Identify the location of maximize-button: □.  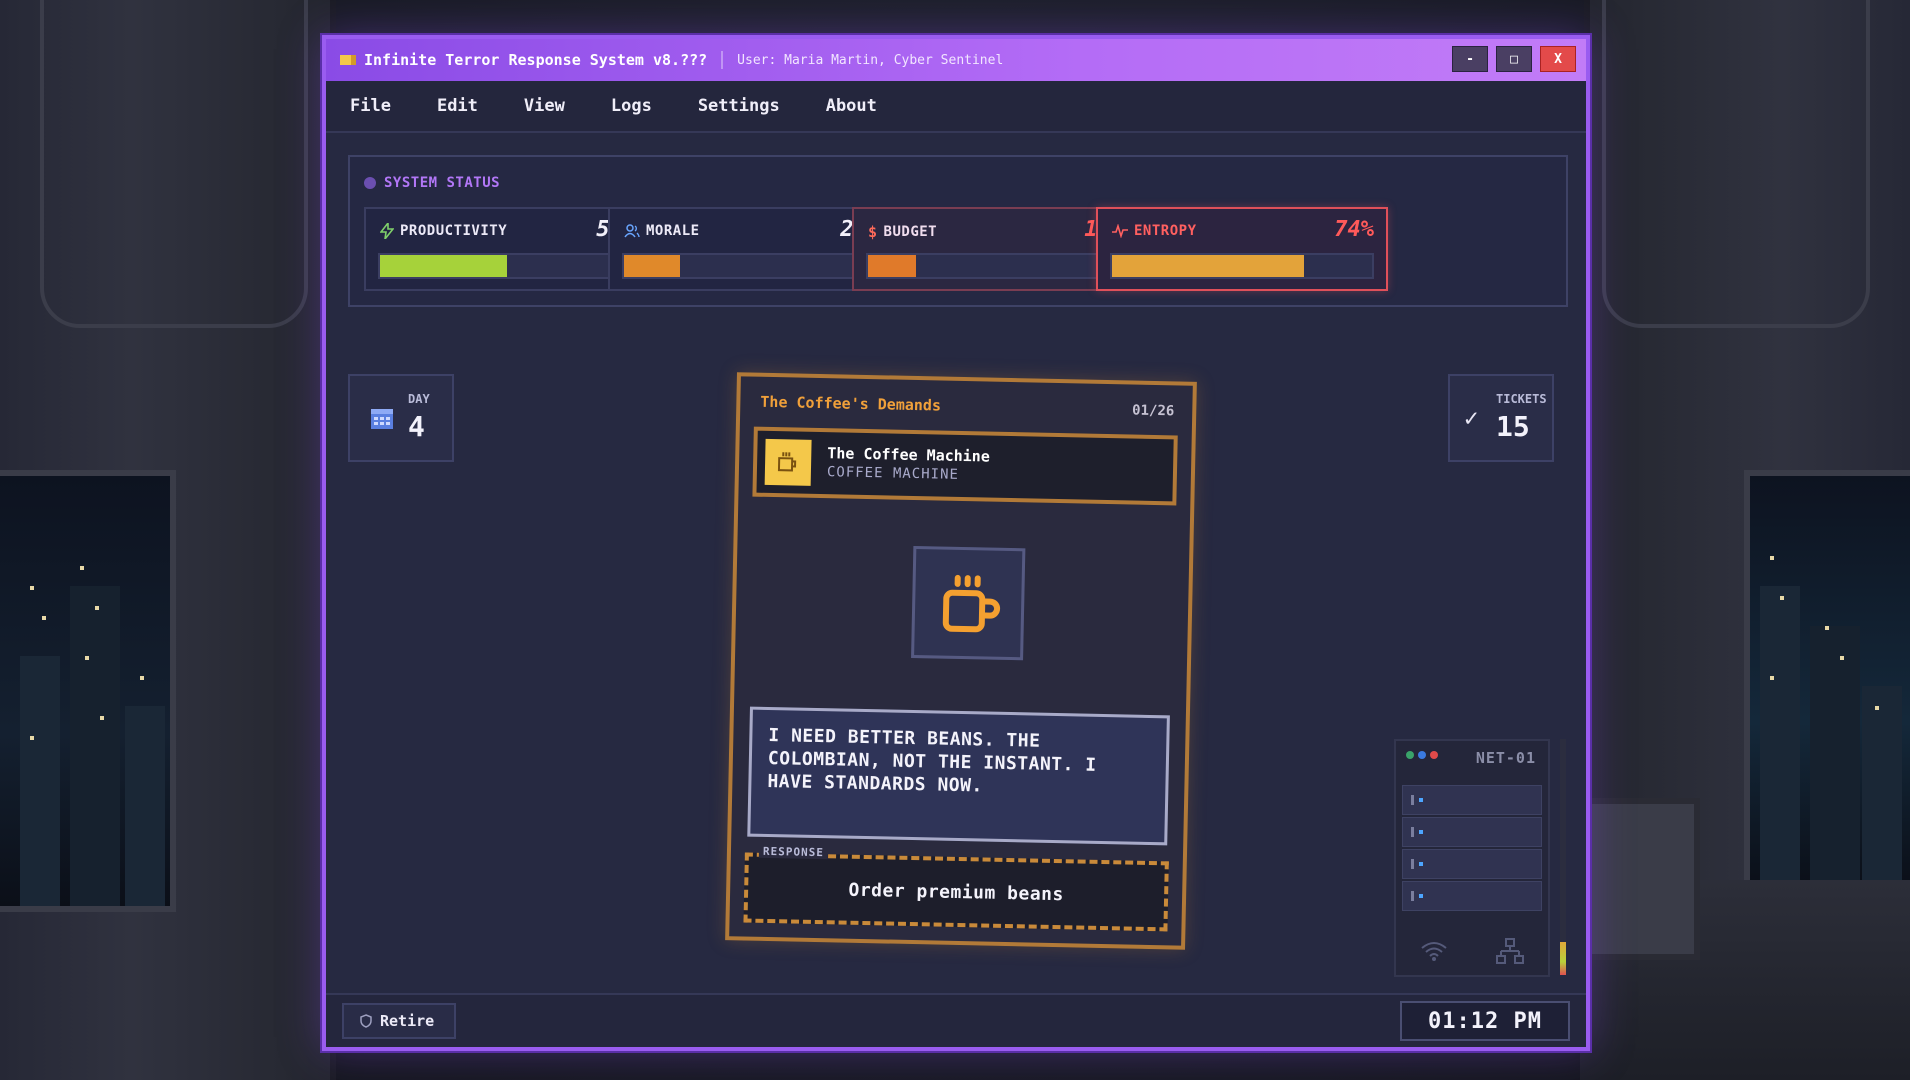
(1514, 59).